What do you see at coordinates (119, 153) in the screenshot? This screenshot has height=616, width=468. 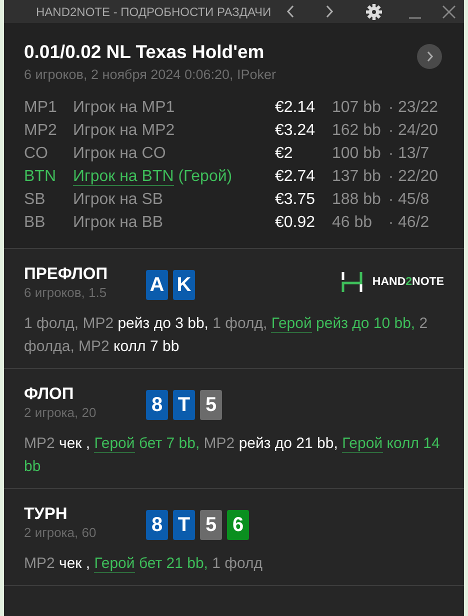 I see `player-name: Игрок на CO` at bounding box center [119, 153].